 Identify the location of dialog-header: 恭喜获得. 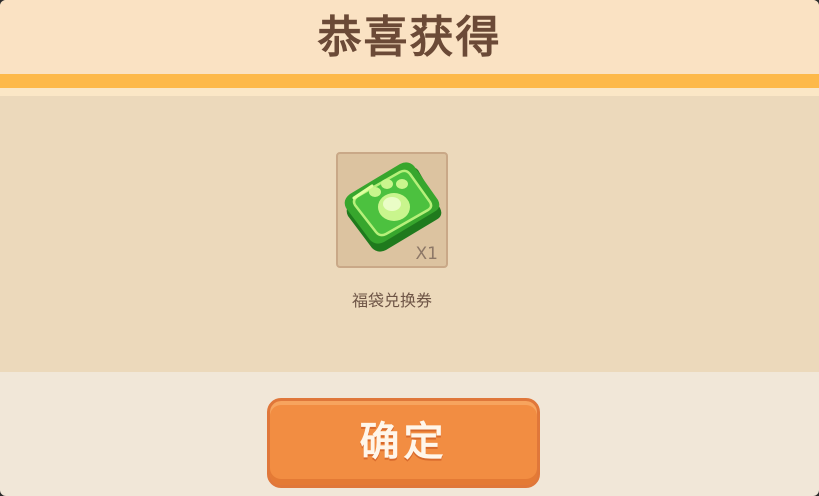
(409, 37).